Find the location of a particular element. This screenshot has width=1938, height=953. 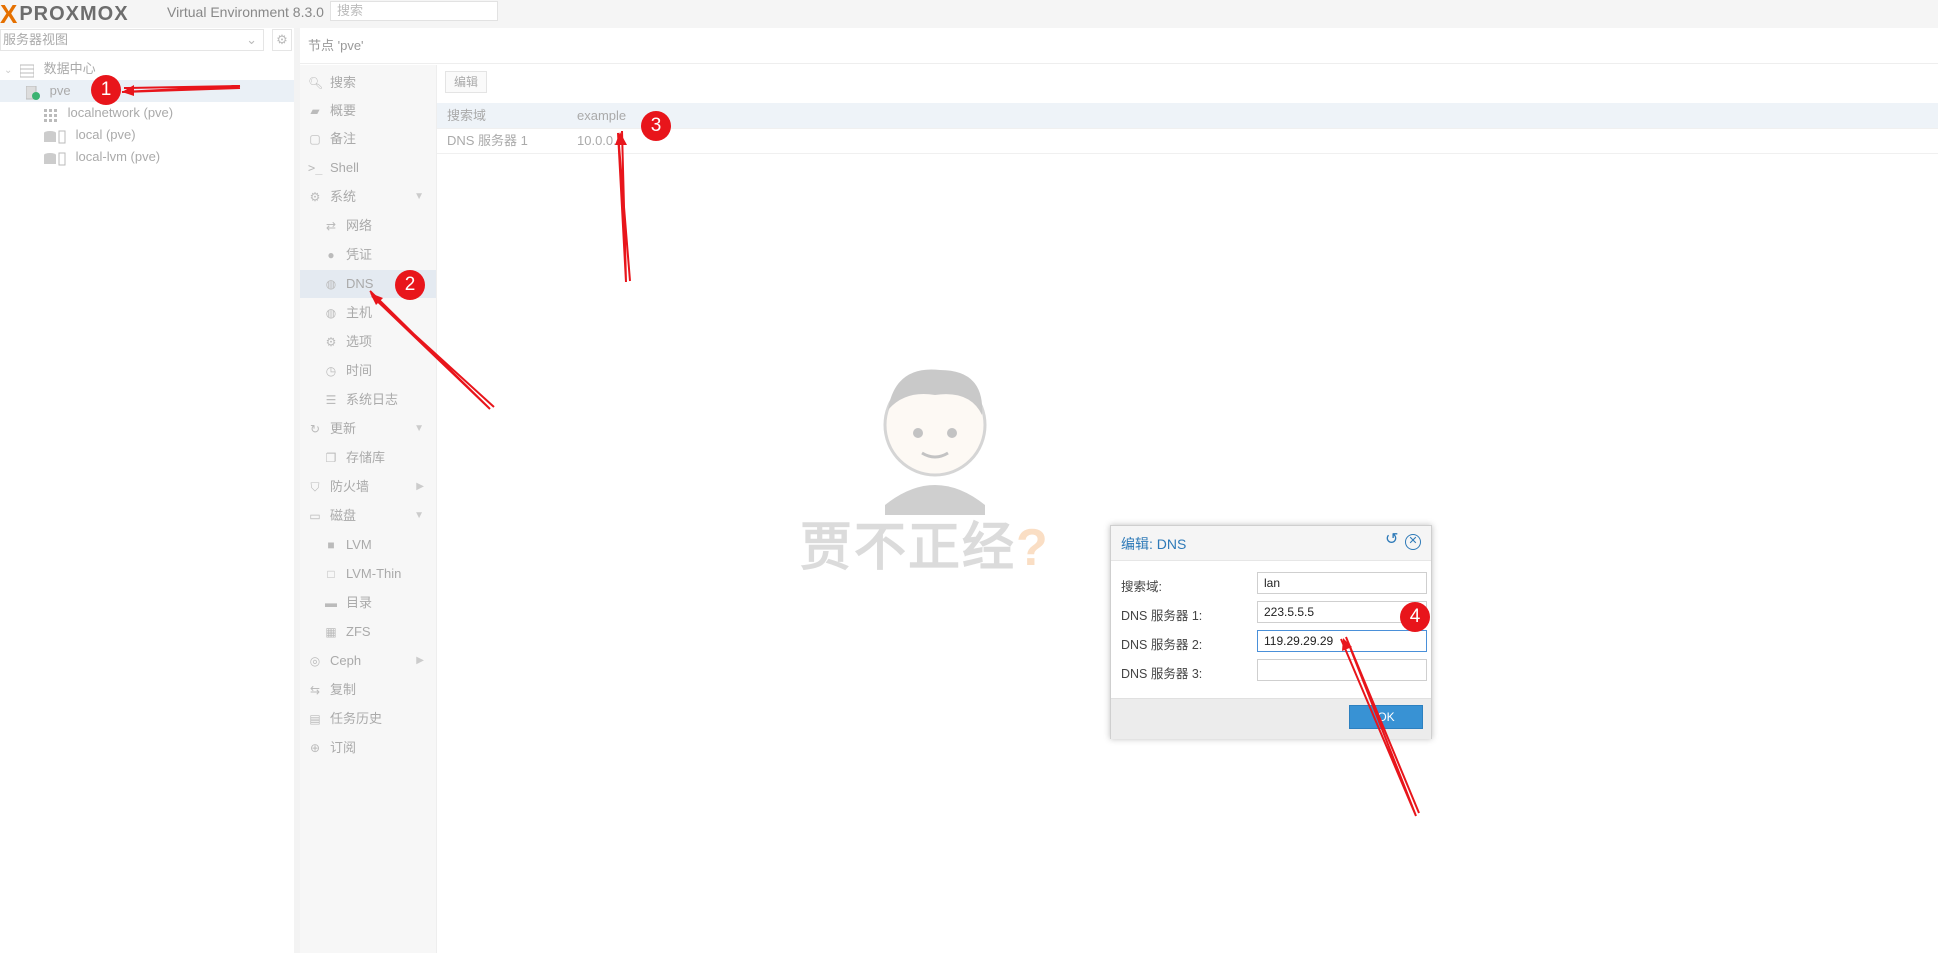

field-label: 搜索域: is located at coordinates (1141, 587).